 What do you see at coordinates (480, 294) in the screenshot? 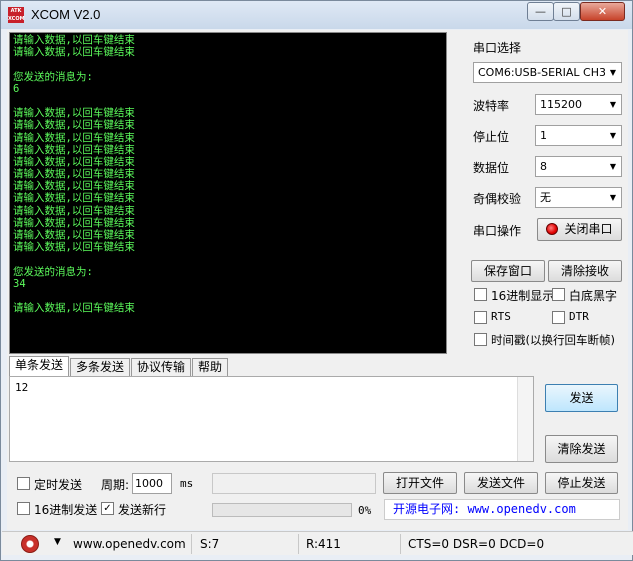
I see `hex-display-checkbox` at bounding box center [480, 294].